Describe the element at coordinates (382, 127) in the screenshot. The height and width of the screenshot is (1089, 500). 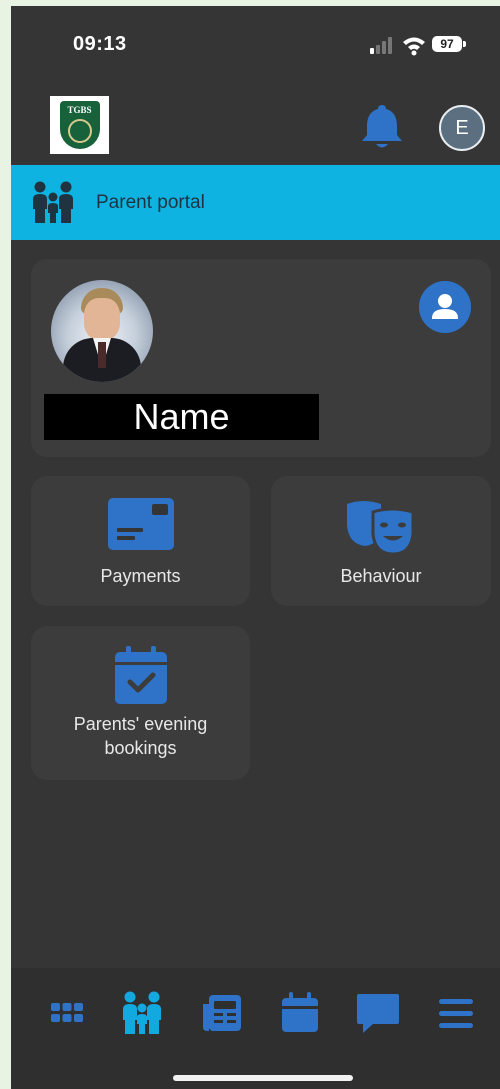
I see `bell-icon` at that location.